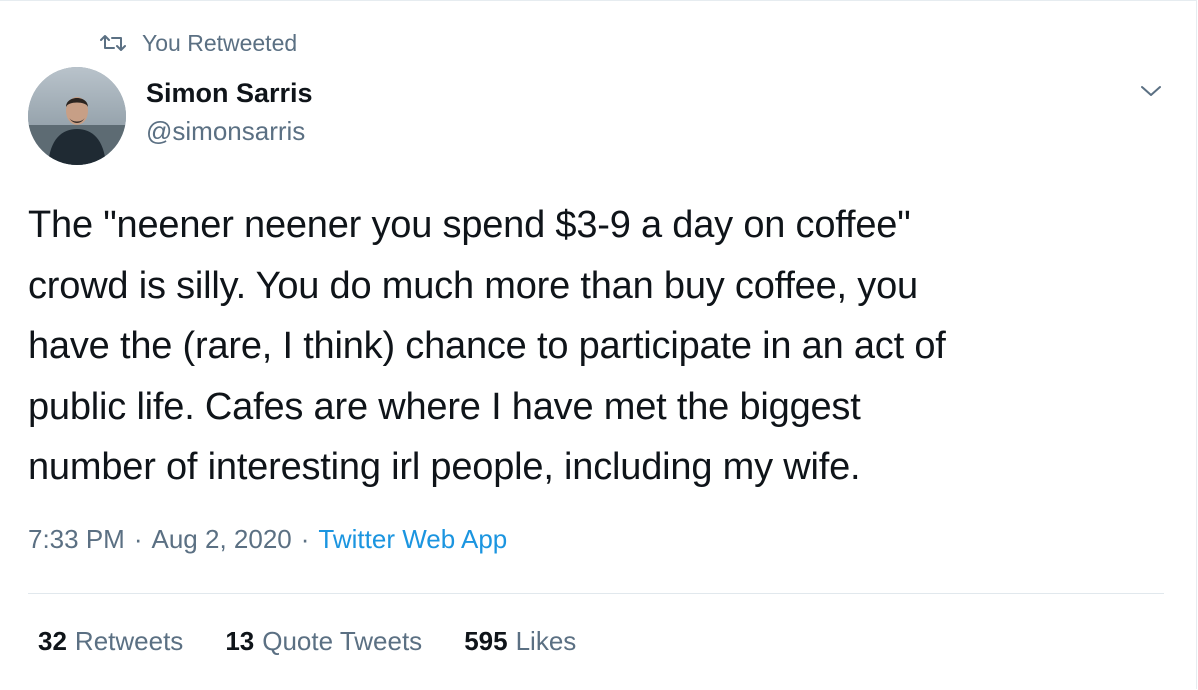 The image size is (1198, 690). What do you see at coordinates (229, 93) in the screenshot?
I see `author-name: Simon Sarris` at bounding box center [229, 93].